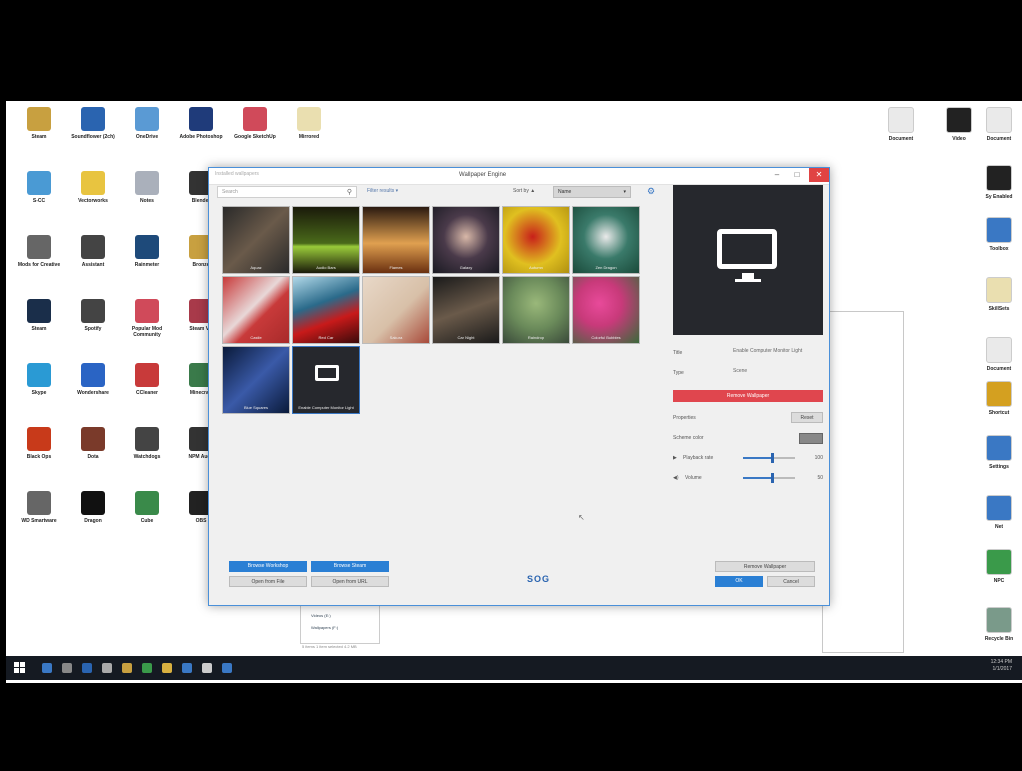 The width and height of the screenshot is (1022, 771). I want to click on wallpaper-tile: Raindrop, so click(536, 310).